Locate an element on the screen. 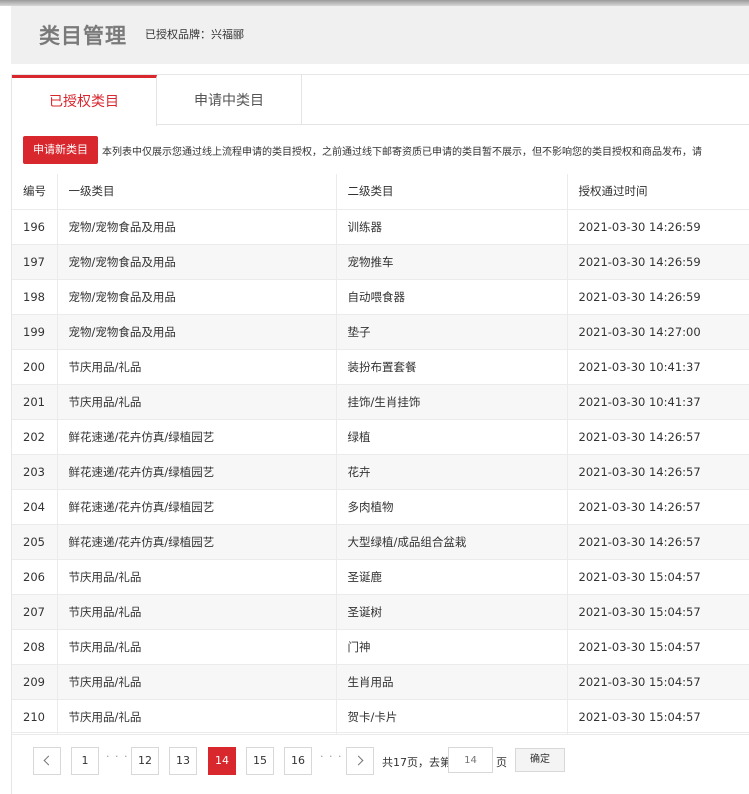 The height and width of the screenshot is (794, 749). table-header-row: 编号 一级类目 二级类目 授权通过时间 is located at coordinates (380, 192).